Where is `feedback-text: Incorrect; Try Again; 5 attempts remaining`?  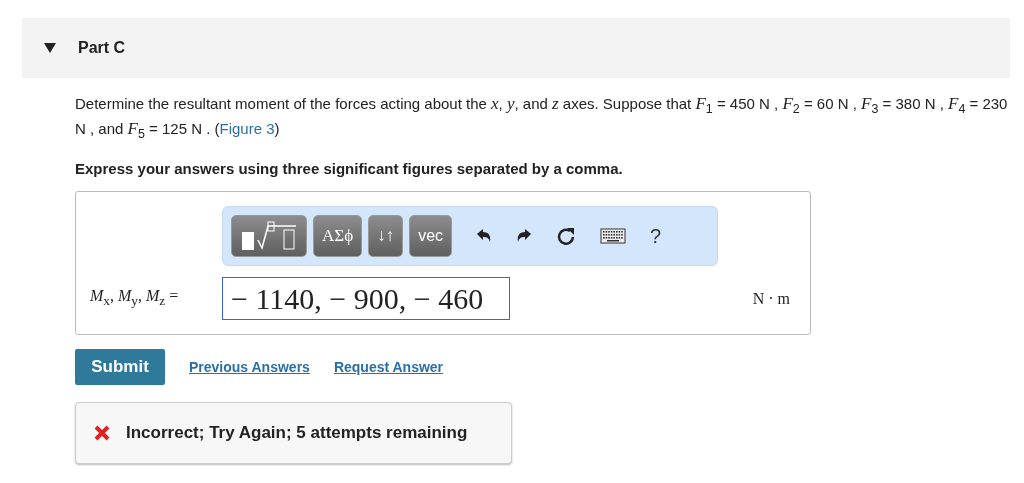
feedback-text: Incorrect; Try Again; 5 attempts remaining is located at coordinates (297, 433).